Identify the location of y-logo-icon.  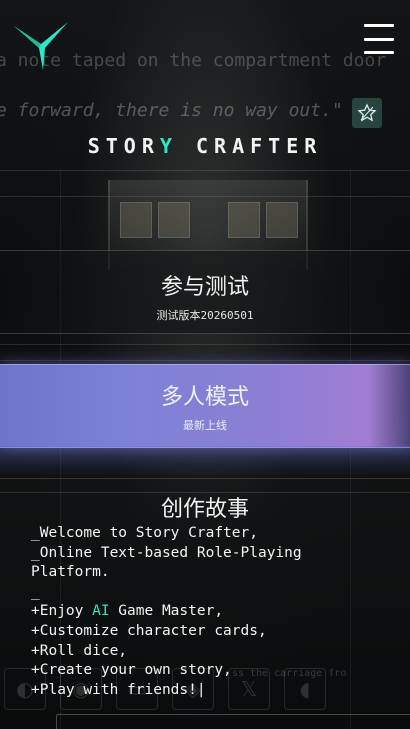
(41, 46).